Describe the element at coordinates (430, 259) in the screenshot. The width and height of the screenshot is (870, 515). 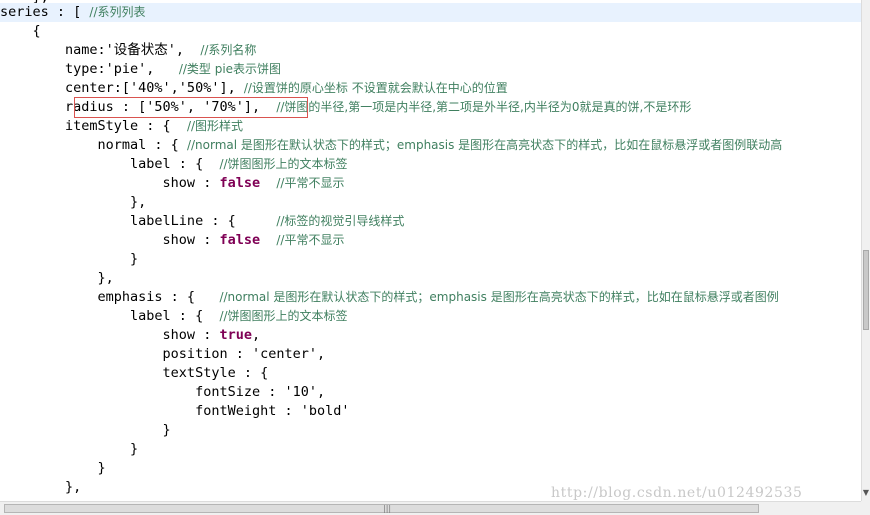
I see `code-line-14: }` at that location.